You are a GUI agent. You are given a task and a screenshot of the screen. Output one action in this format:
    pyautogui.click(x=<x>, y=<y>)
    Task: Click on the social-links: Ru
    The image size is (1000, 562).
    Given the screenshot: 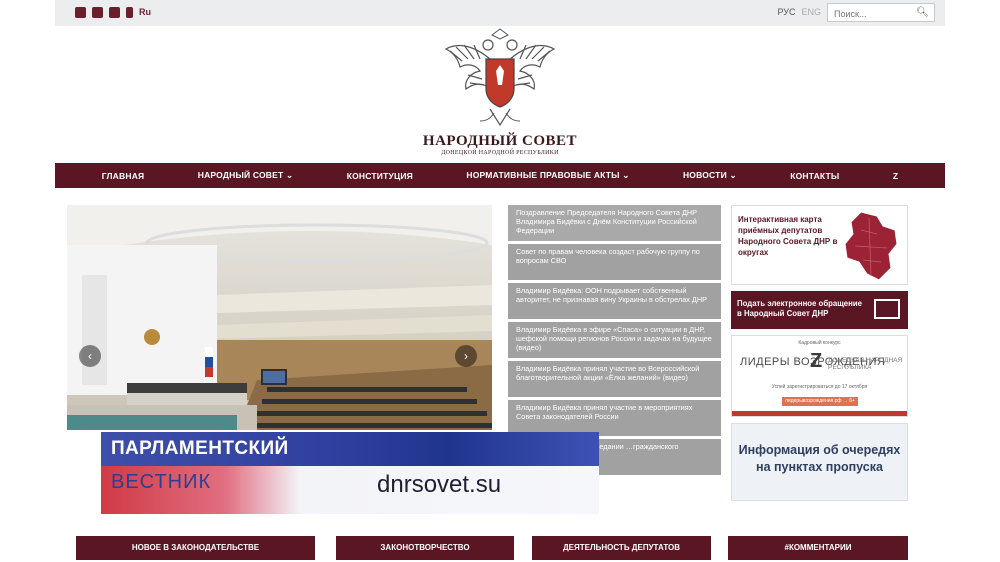 What is the action you would take?
    pyautogui.click(x=113, y=12)
    